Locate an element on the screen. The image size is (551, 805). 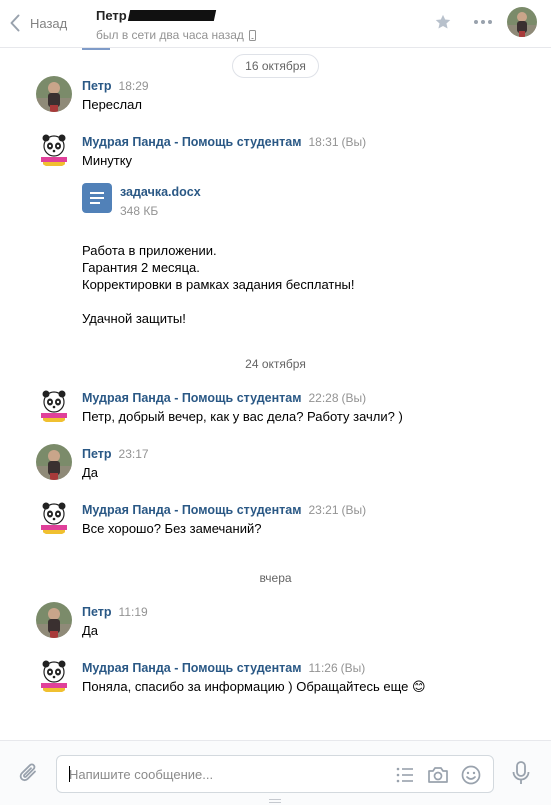
peer-status: был в сети два часа назад is located at coordinates (176, 35).